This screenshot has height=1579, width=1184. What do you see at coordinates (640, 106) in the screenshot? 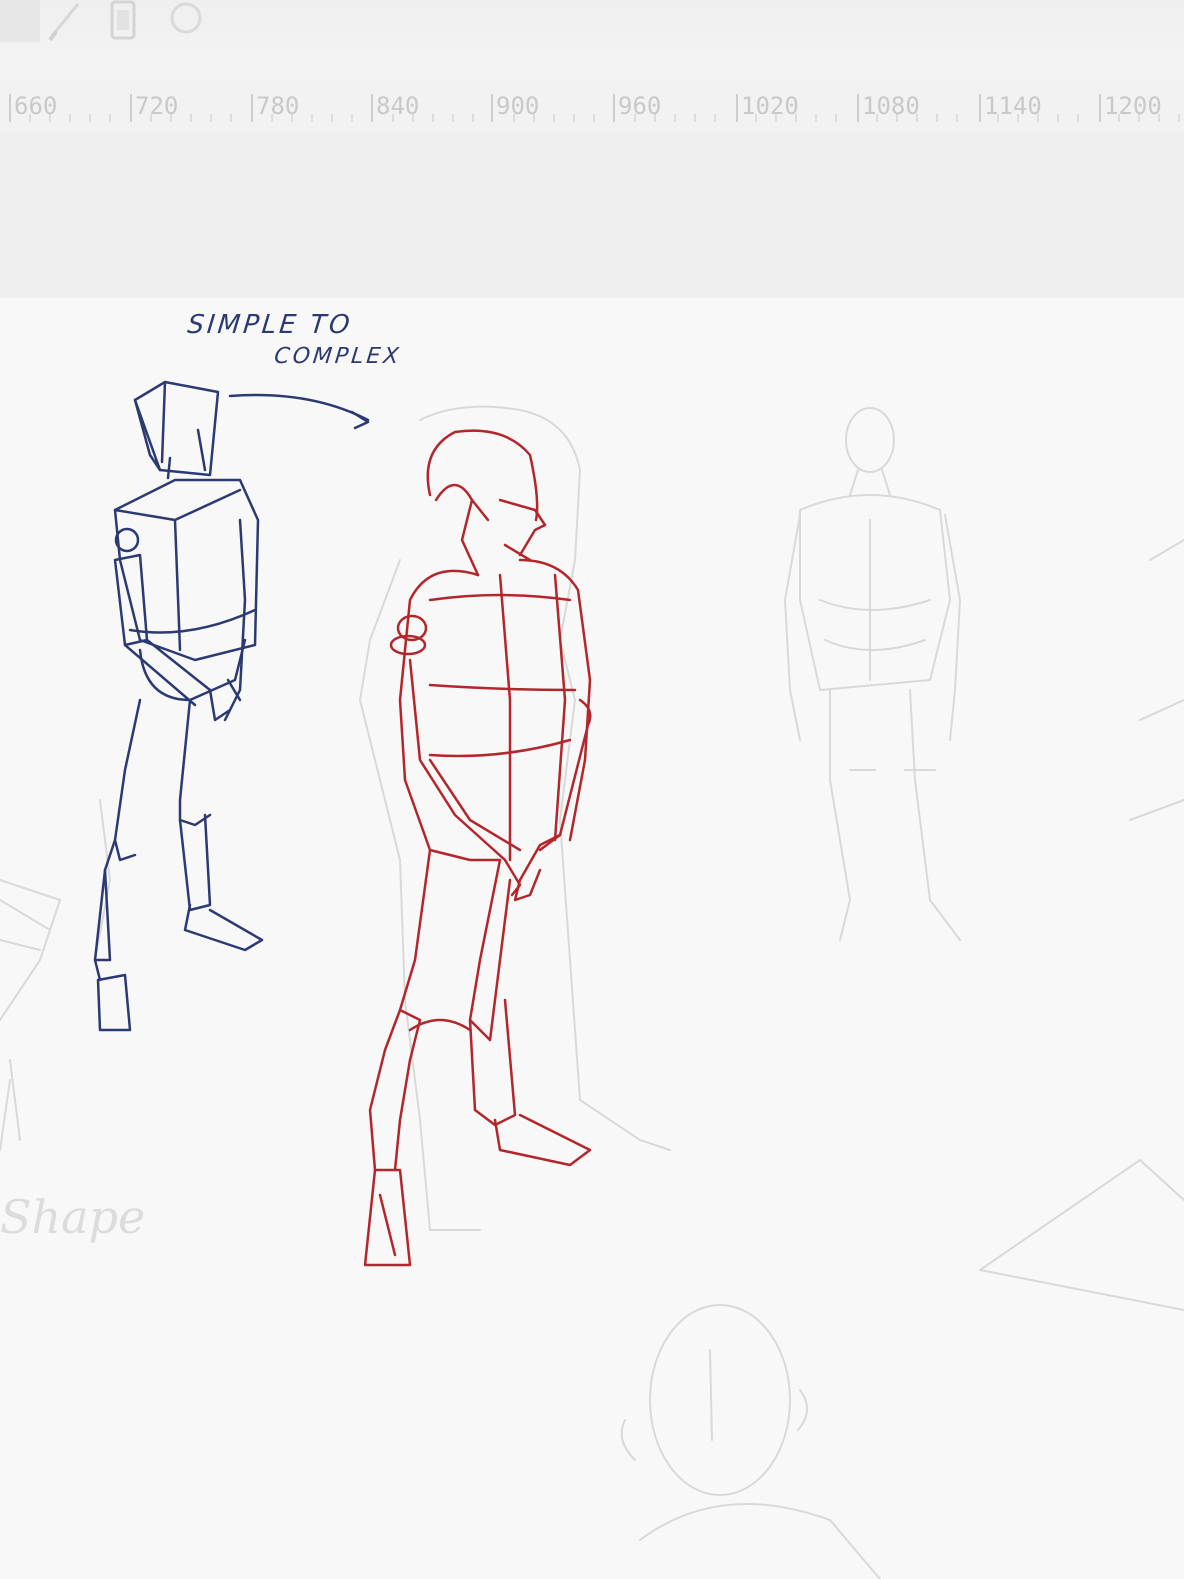
I see `ruler-tick-label: 960` at bounding box center [640, 106].